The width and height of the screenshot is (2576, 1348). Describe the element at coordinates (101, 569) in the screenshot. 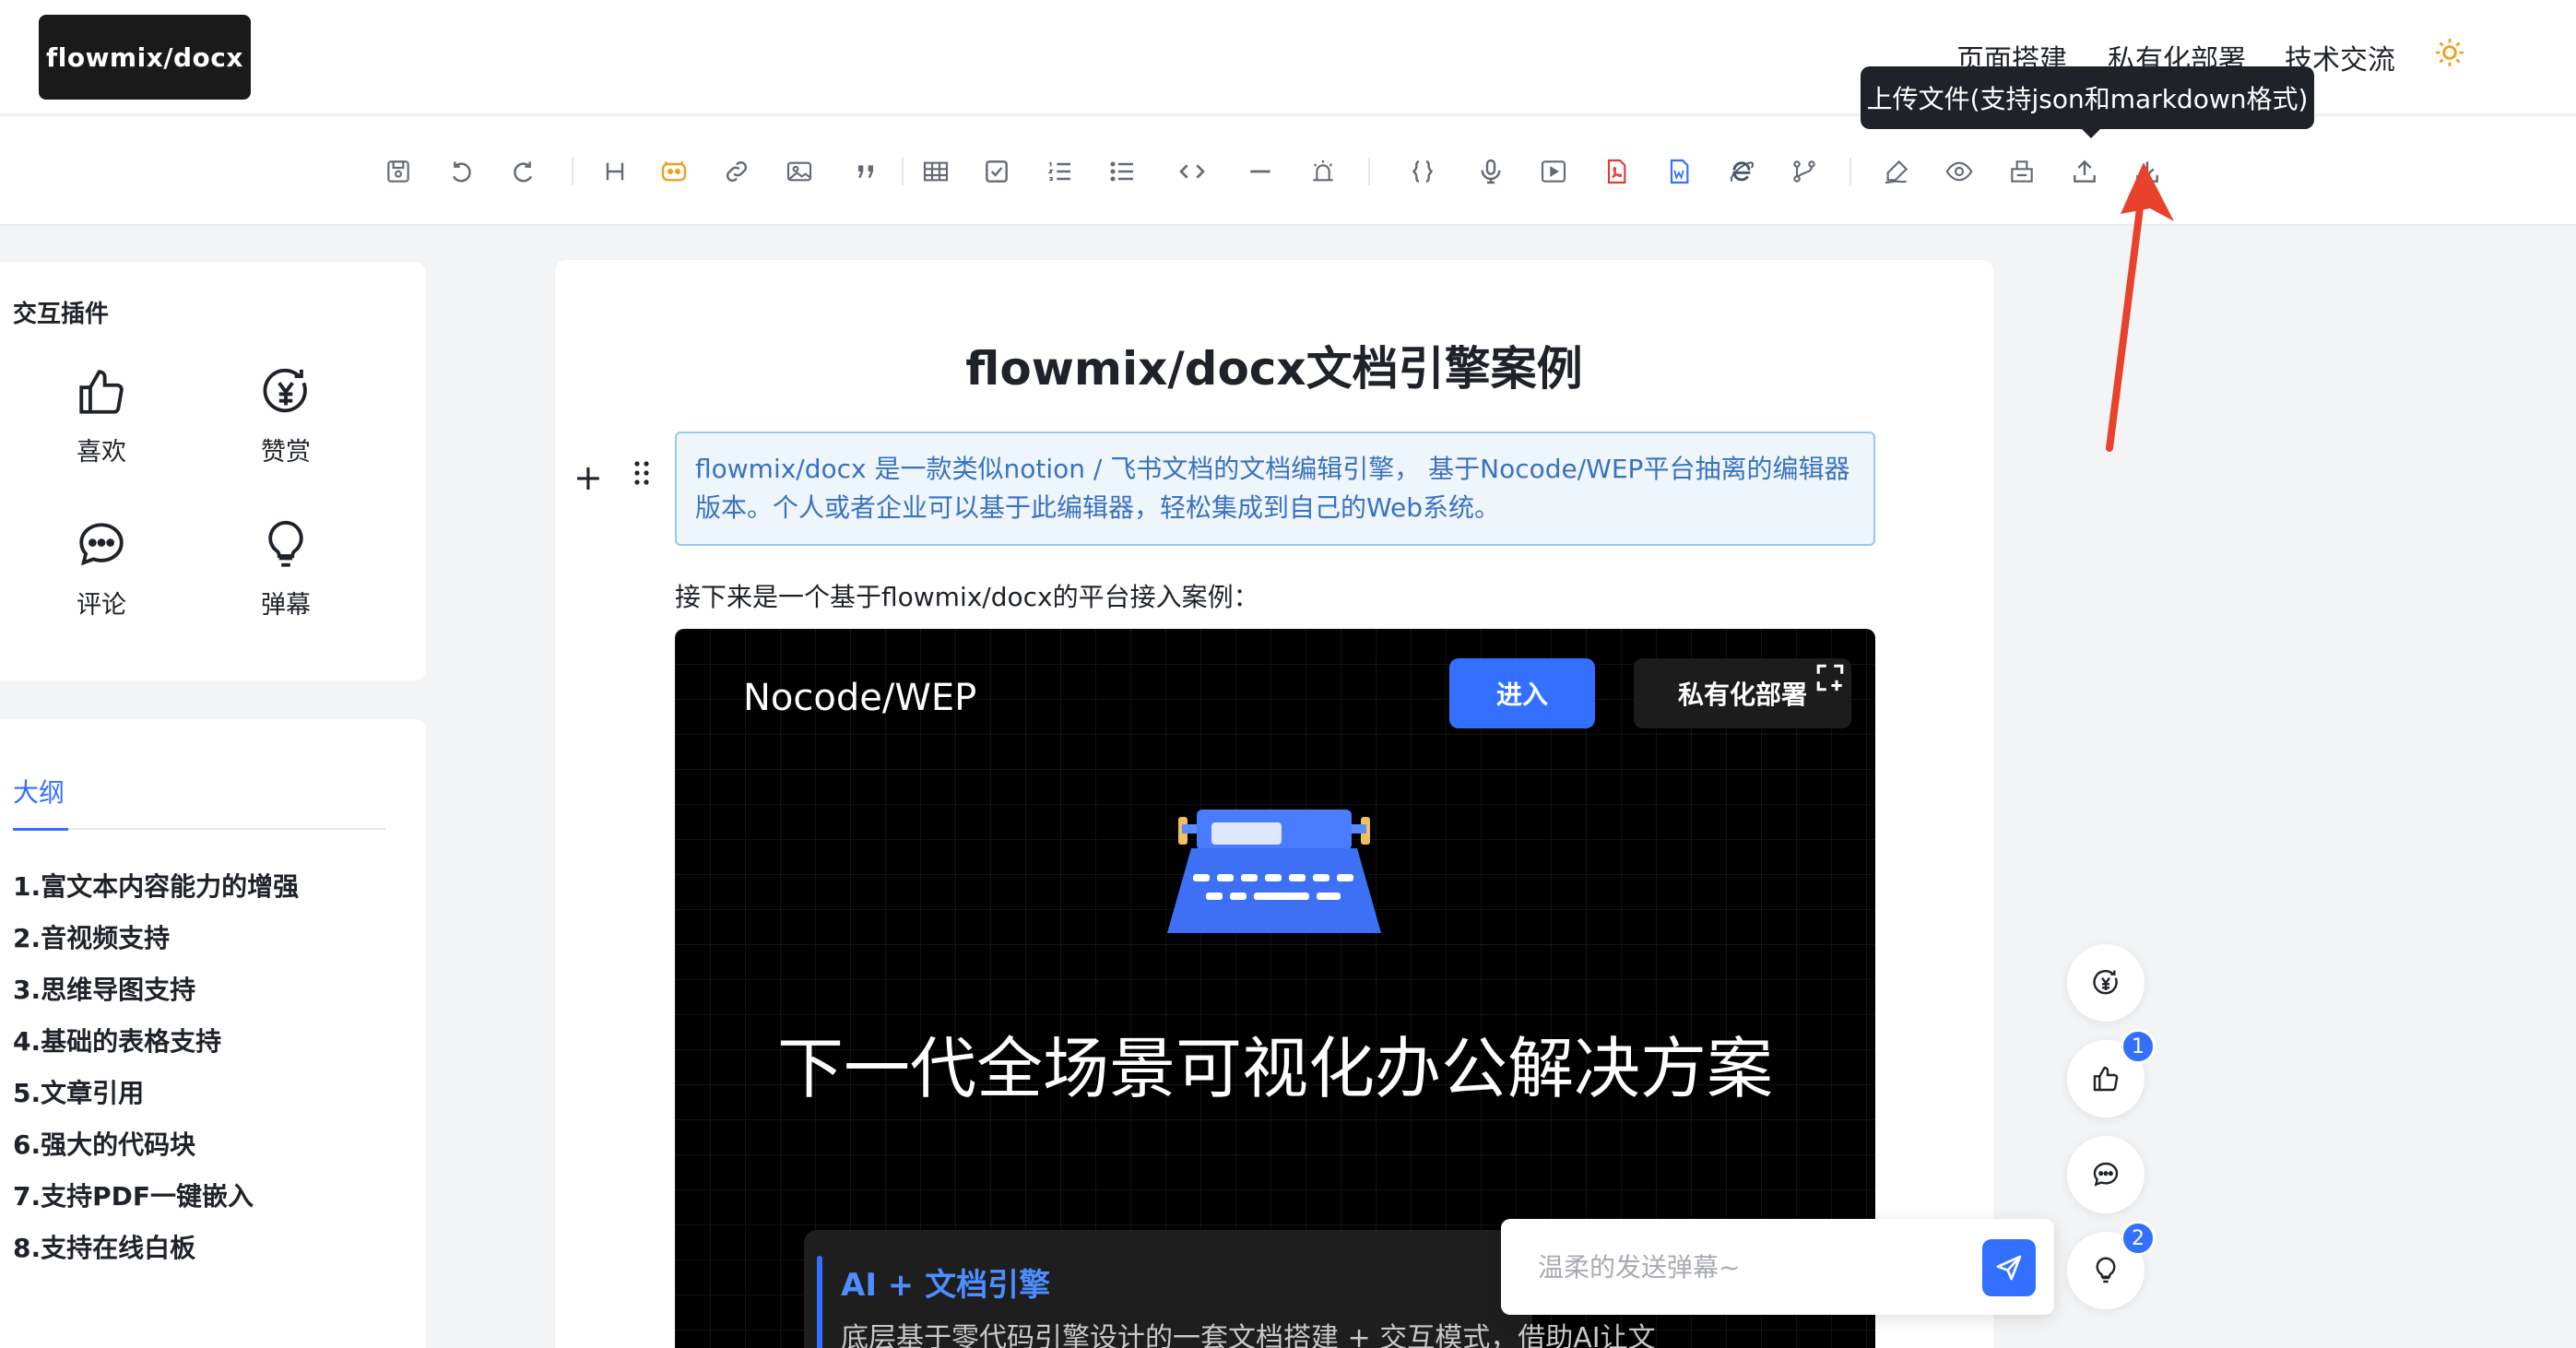

I see `plugin-comment: 评论` at that location.